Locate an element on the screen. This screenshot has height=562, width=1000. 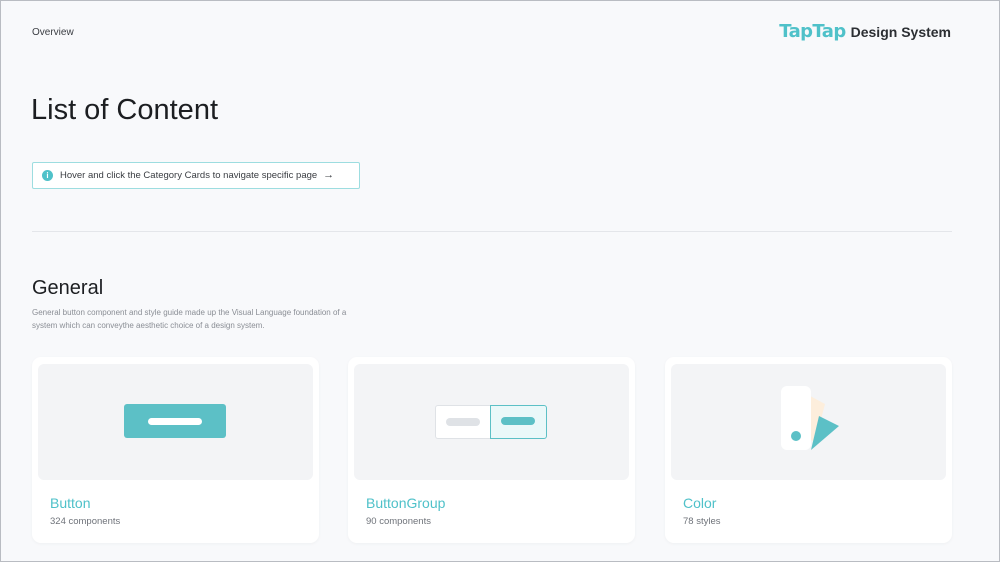
brand: TapTap Design System is located at coordinates (865, 31).